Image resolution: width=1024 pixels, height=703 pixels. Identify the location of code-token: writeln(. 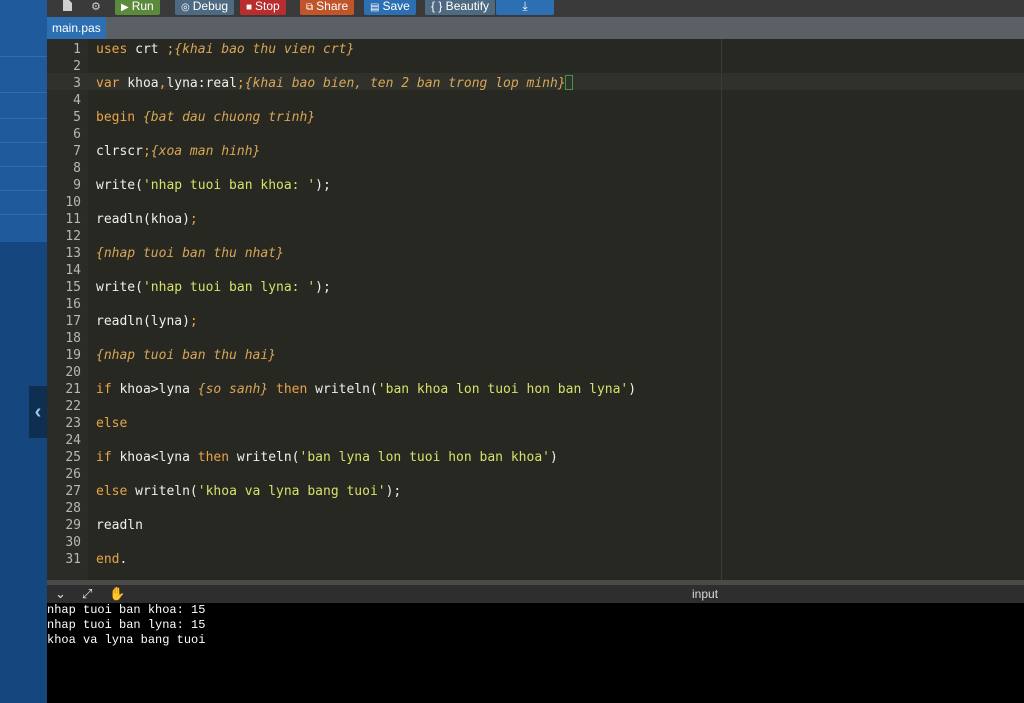
(264, 457).